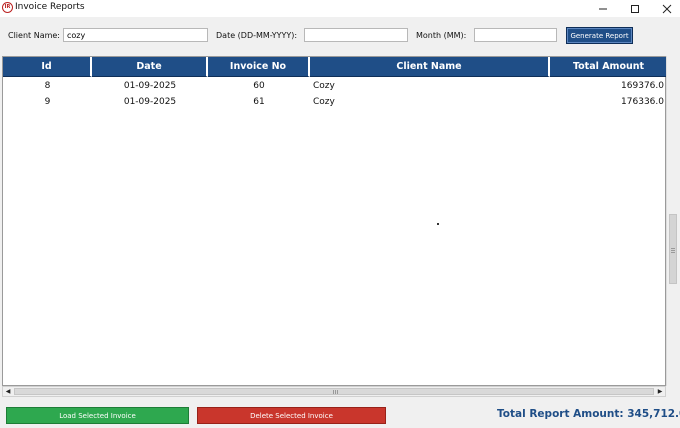 Image resolution: width=680 pixels, height=428 pixels. I want to click on app-logo-icon: IR, so click(7, 7).